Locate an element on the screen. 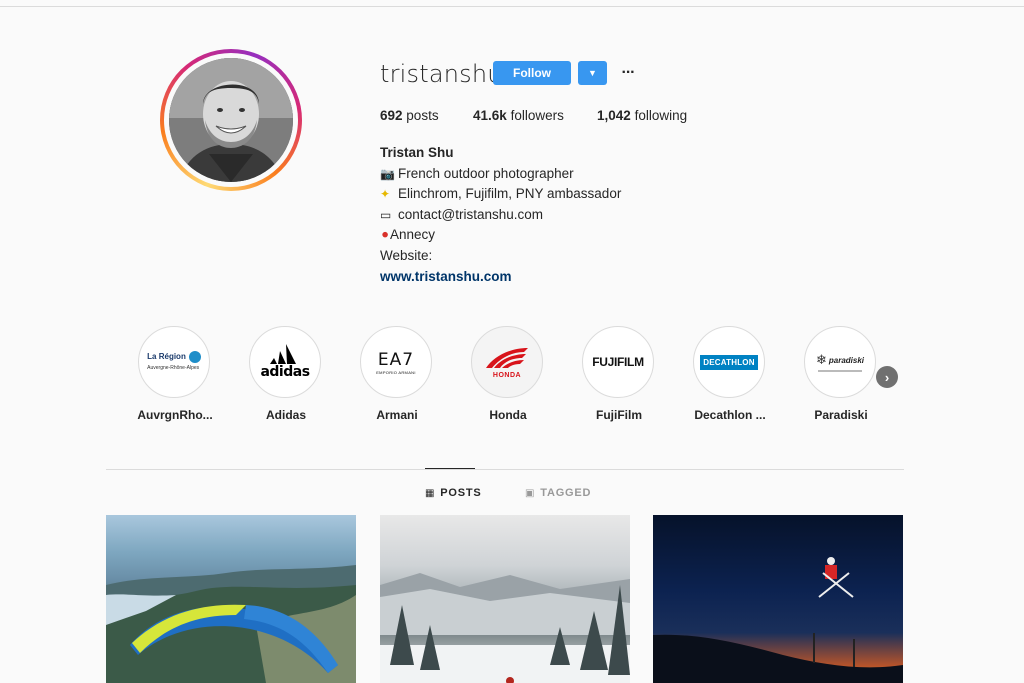  camera-icon: 📷 is located at coordinates (387, 173).